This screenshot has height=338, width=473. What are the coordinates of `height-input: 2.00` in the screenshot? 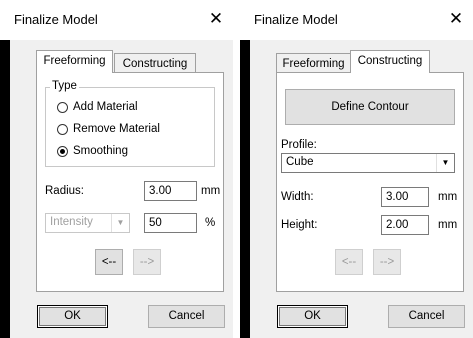 It's located at (405, 225).